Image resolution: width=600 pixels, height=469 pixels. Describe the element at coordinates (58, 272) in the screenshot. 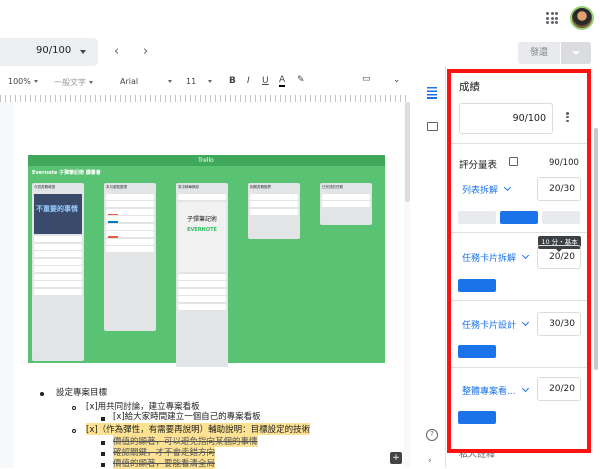

I see `trello-list: 今週書籍導讀 不重要的事情` at that location.